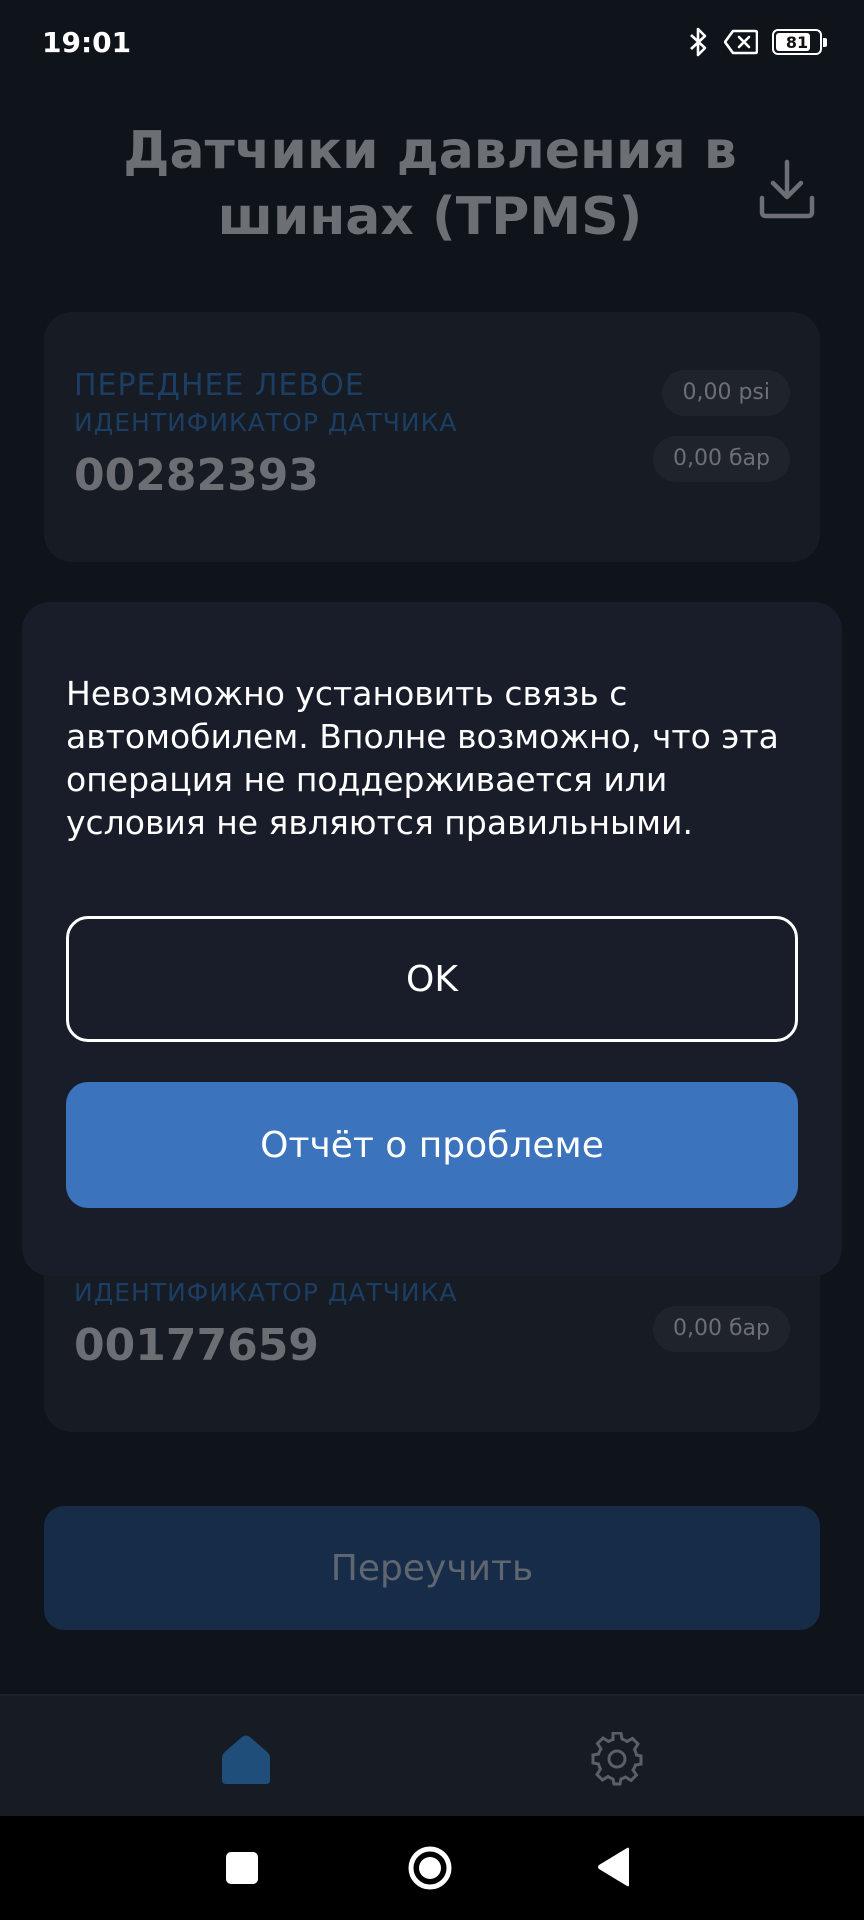 The width and height of the screenshot is (864, 1920). I want to click on sensor-id-value: 00282393, so click(196, 475).